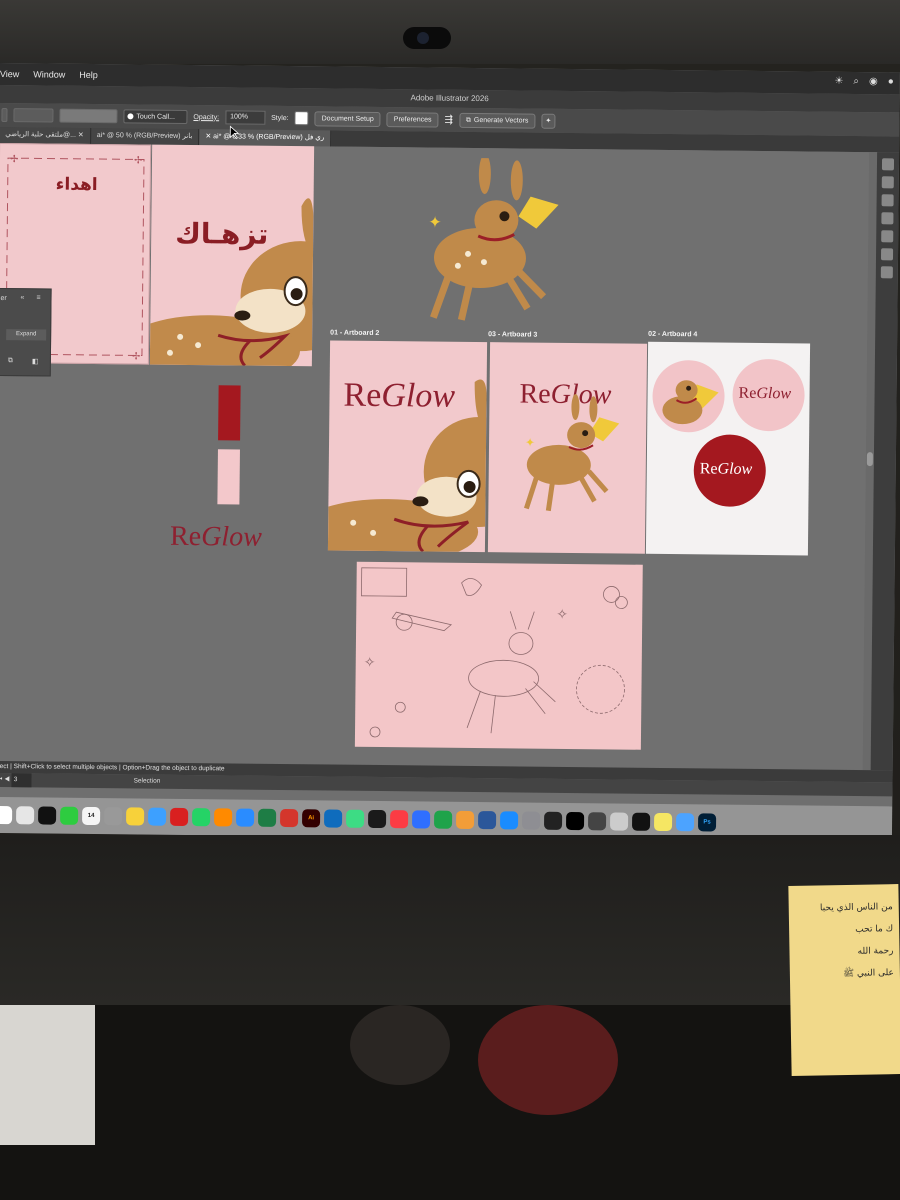 The image size is (900, 1200). I want to click on ai-sparkle-button: ✦, so click(548, 121).